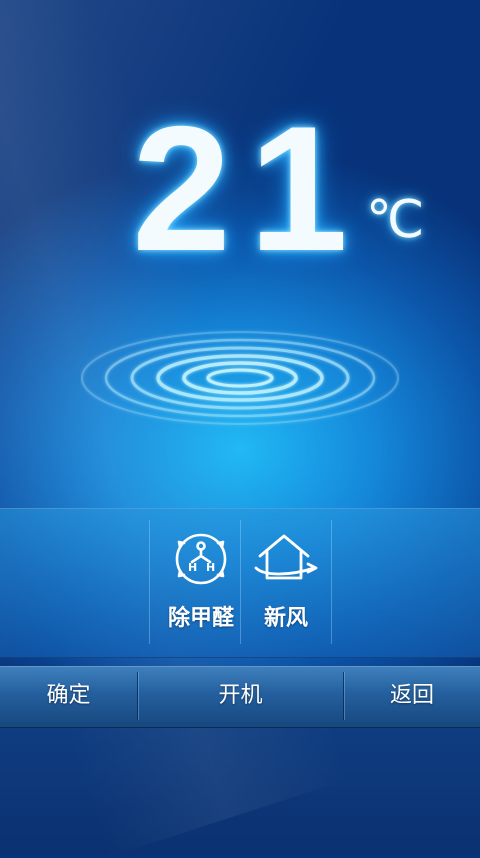 The height and width of the screenshot is (858, 480). I want to click on power-on-button: 开机, so click(240, 696).